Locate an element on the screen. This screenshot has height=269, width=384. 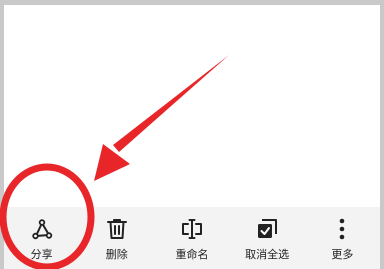
annotation-circle is located at coordinates (47, 216).